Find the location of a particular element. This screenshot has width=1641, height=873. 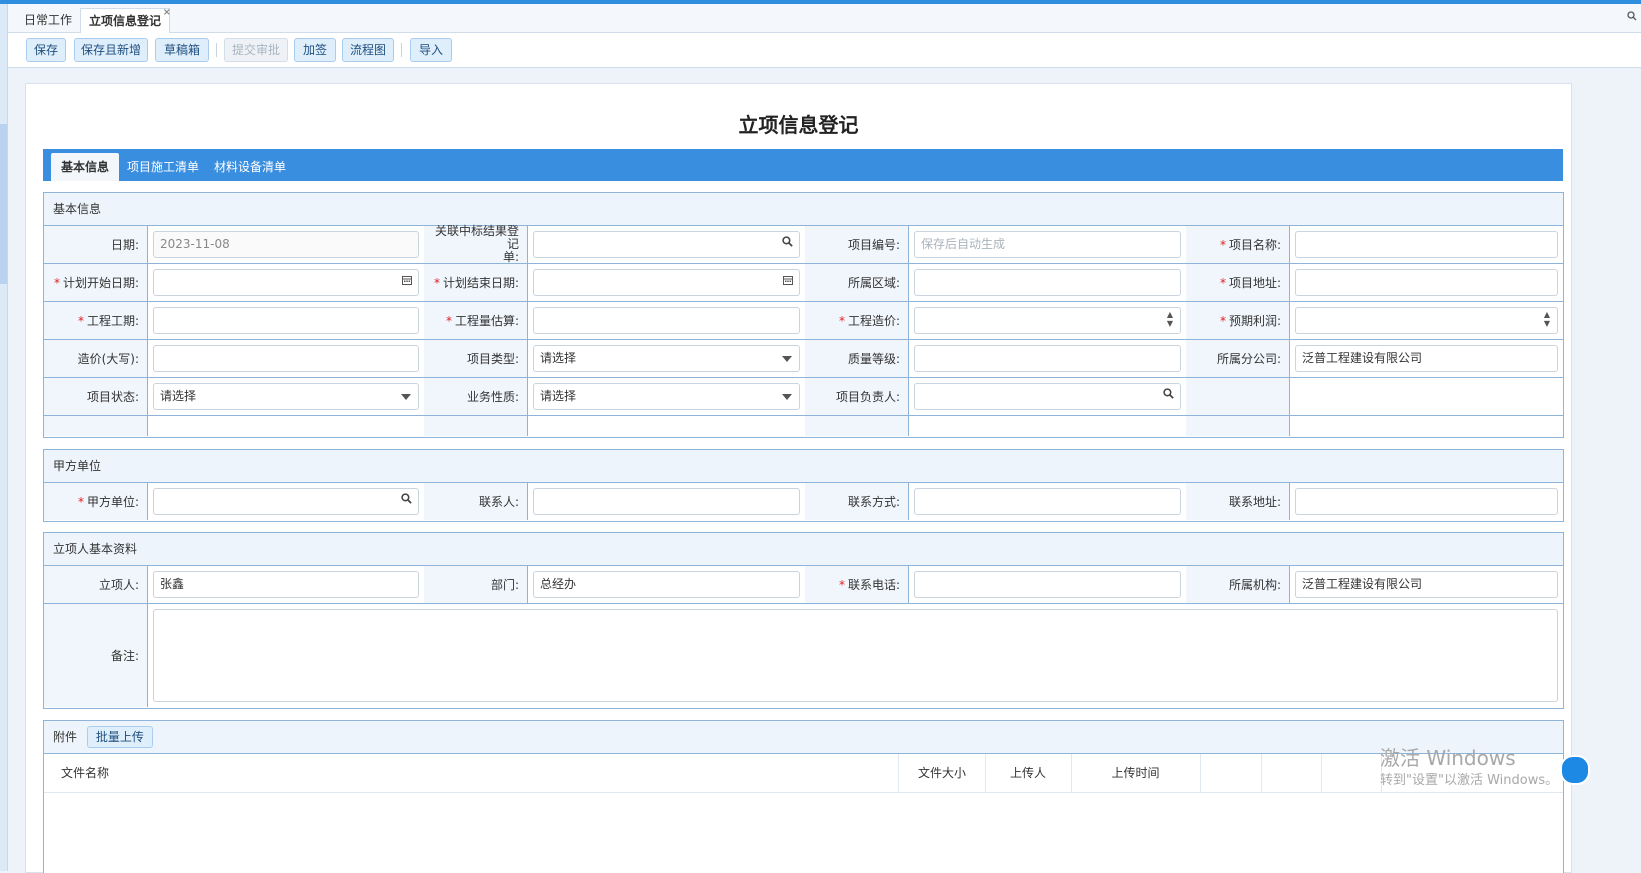

contact-input is located at coordinates (666, 501).